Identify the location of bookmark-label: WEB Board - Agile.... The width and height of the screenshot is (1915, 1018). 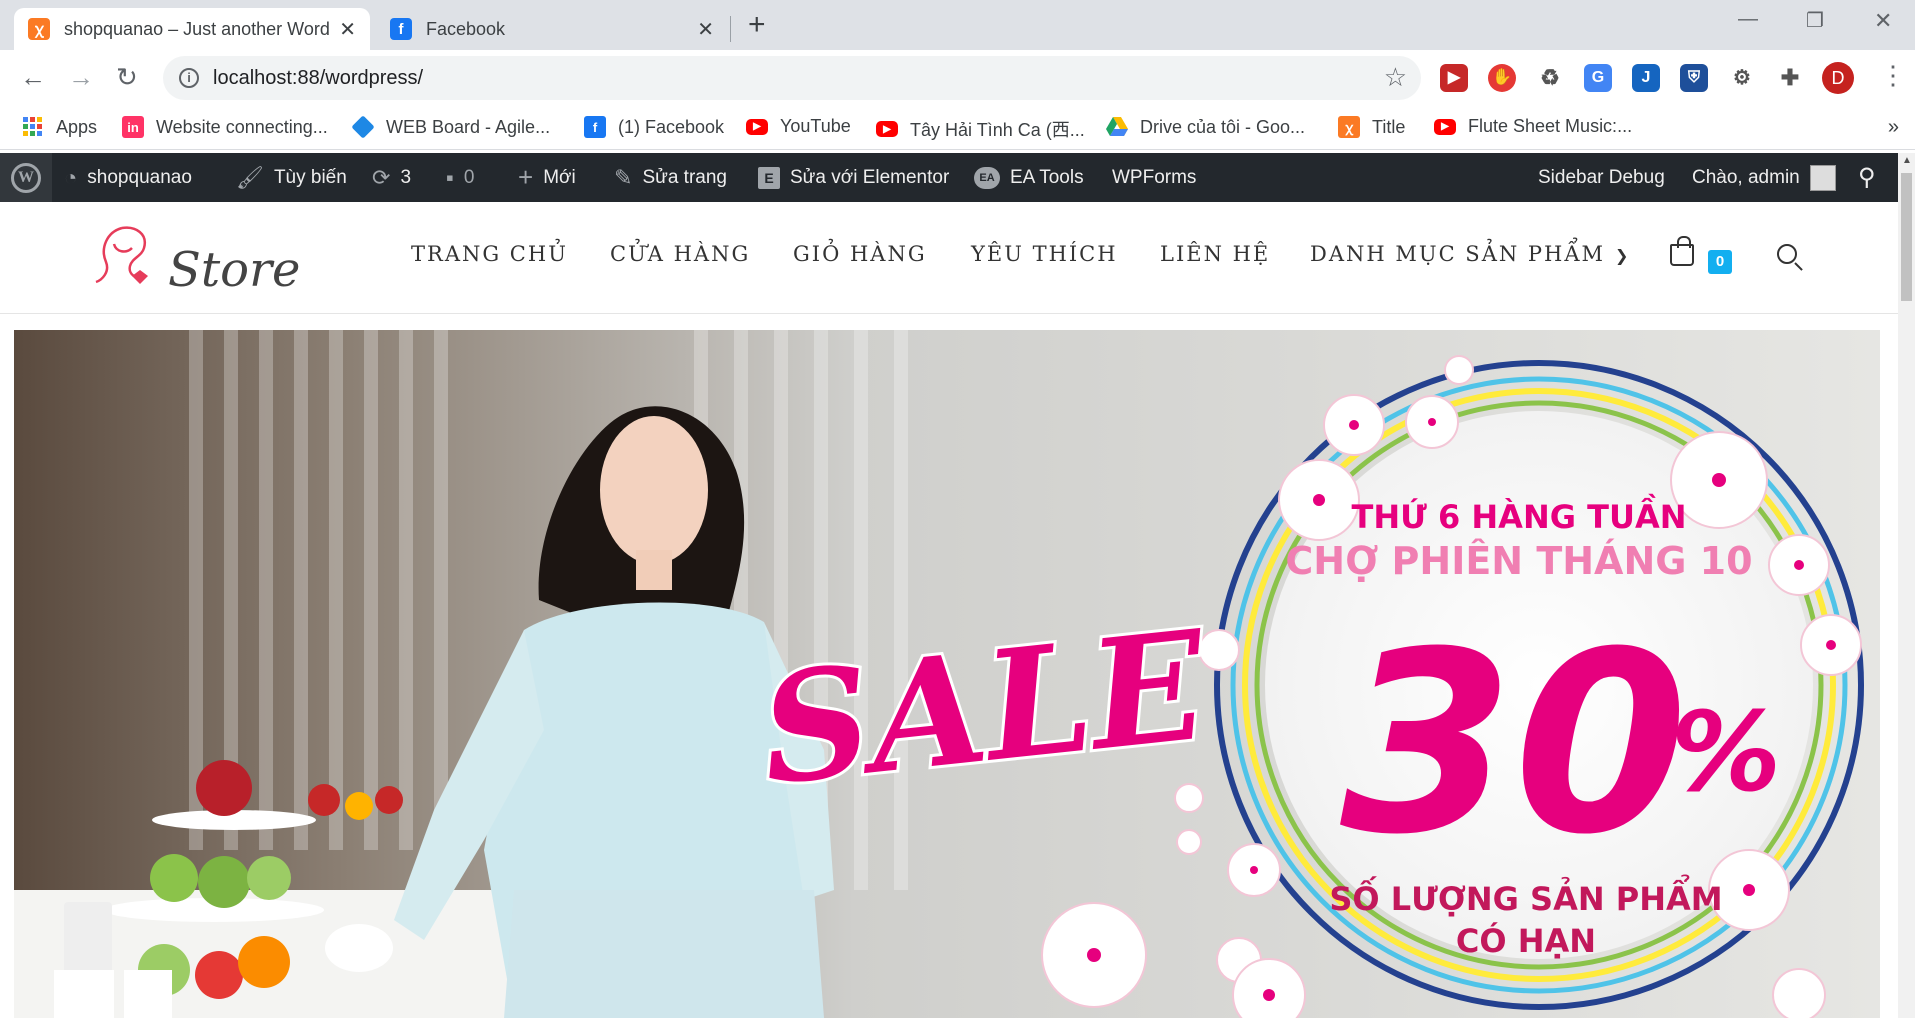
(468, 126).